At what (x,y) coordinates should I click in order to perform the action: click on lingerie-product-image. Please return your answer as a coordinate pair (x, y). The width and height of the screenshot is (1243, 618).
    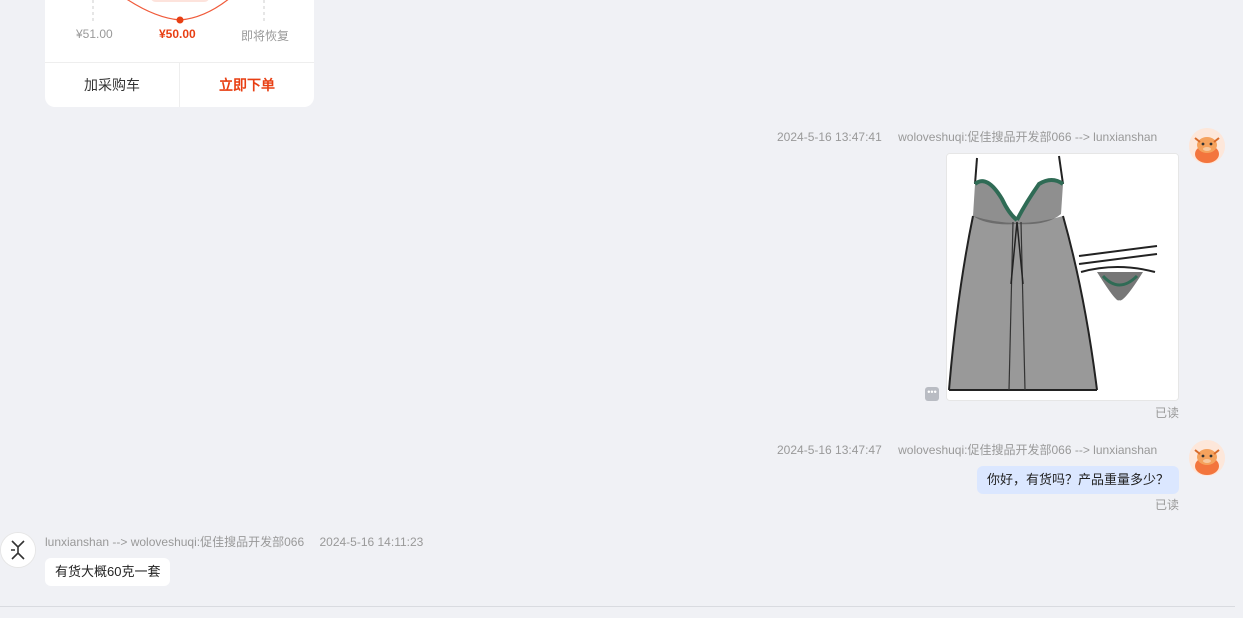
    Looking at the image, I should click on (1062, 277).